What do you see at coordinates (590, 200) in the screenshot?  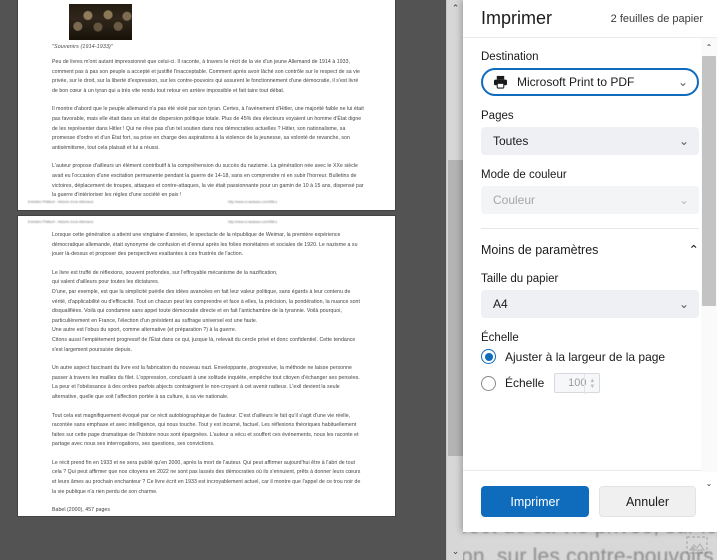 I see `color-mode-select: Couleur ⌄` at bounding box center [590, 200].